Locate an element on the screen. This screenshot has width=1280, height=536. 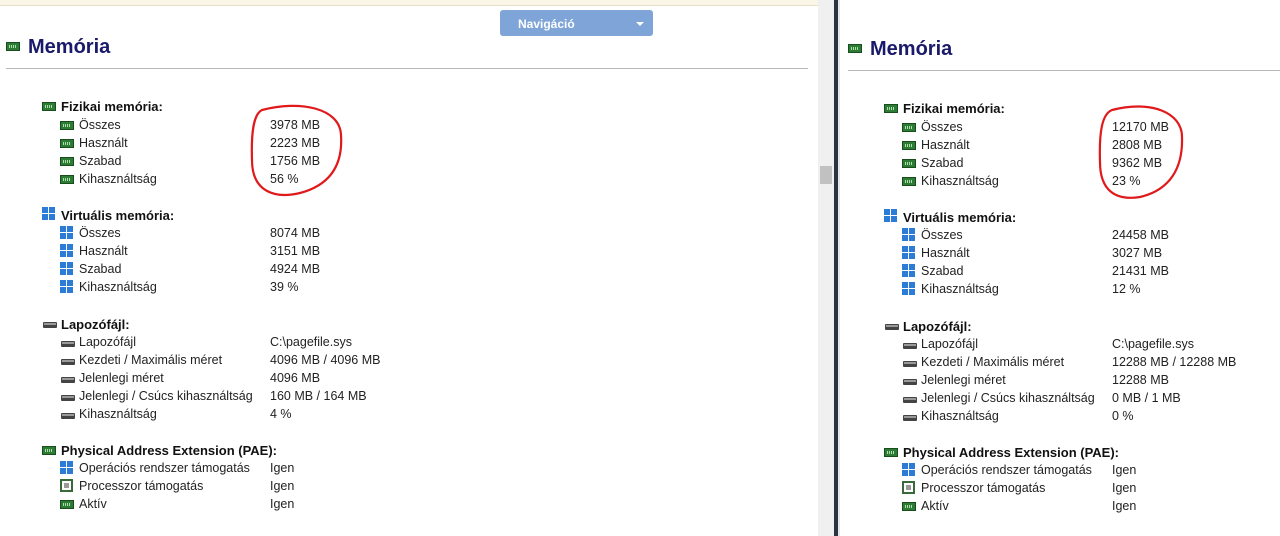
virtual-usage-value: 12 % is located at coordinates (1126, 289).